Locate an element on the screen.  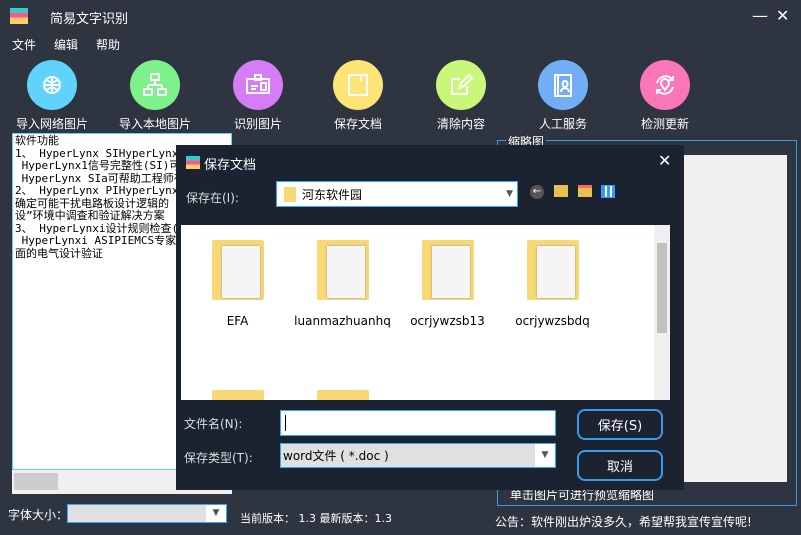
id-card-icon is located at coordinates (258, 85).